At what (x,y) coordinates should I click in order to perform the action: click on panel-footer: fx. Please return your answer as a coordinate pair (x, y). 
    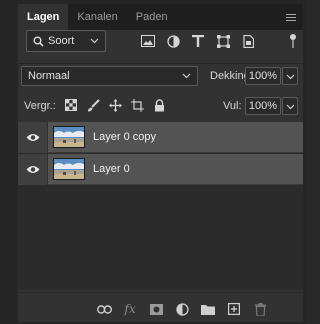
    Looking at the image, I should click on (160, 308).